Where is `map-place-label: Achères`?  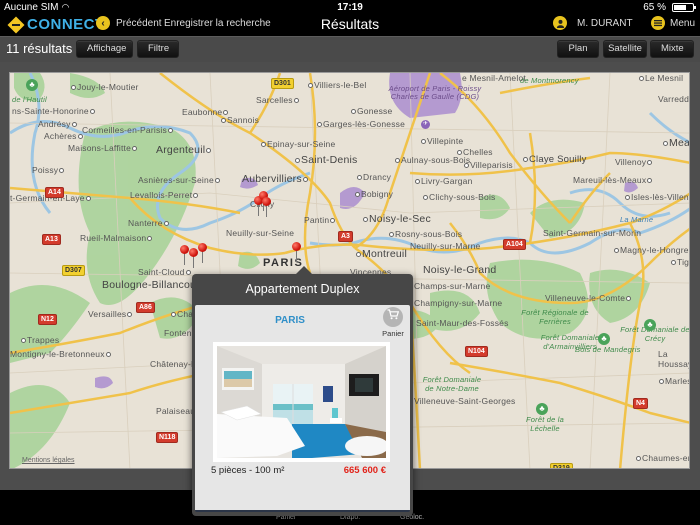 map-place-label: Achères is located at coordinates (64, 136).